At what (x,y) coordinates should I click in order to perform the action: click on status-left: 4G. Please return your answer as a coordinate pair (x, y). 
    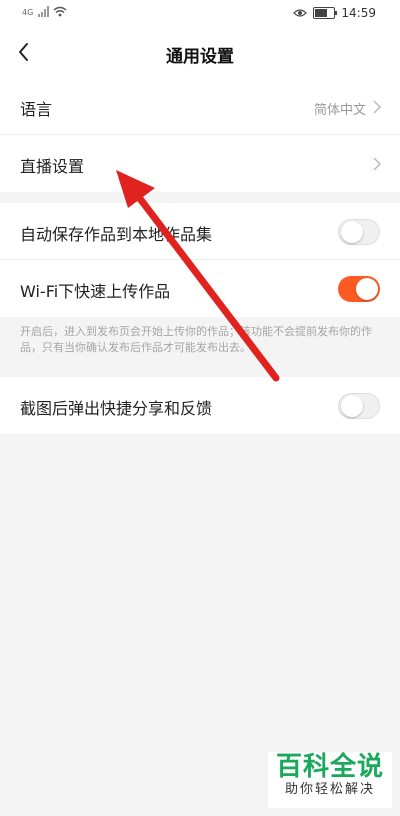
    Looking at the image, I should click on (44, 11).